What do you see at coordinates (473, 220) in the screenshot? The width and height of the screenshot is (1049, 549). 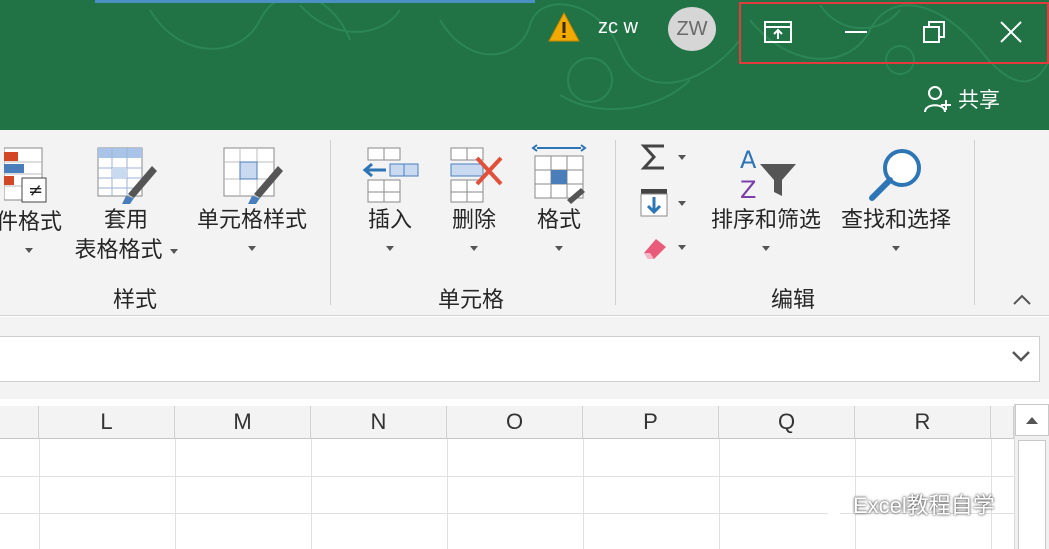 I see `delete-label: 删除` at bounding box center [473, 220].